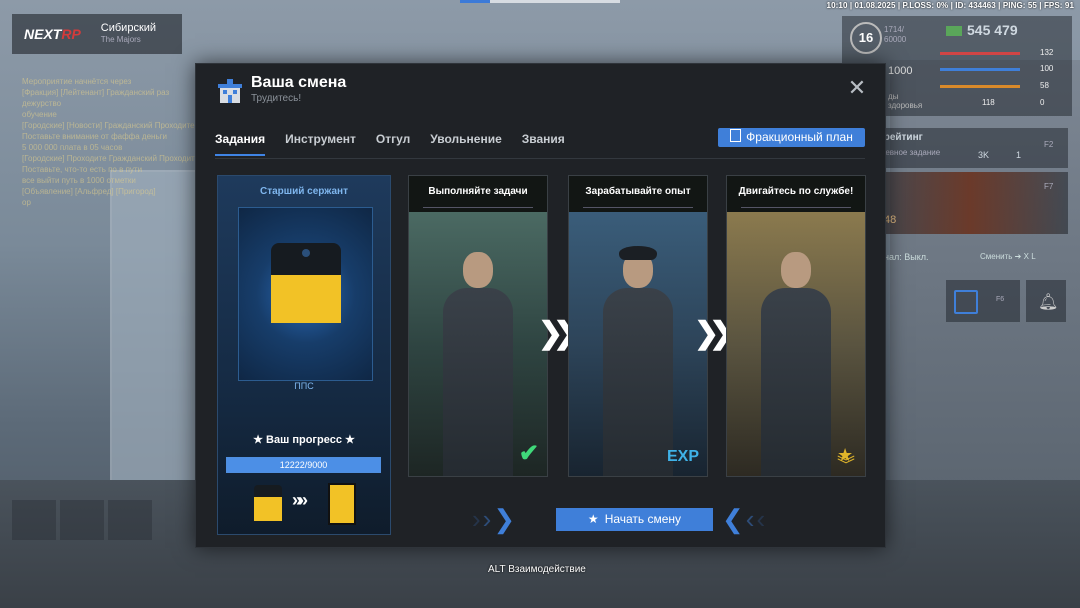 This screenshot has height=608, width=1080. What do you see at coordinates (303, 191) in the screenshot?
I see `rank-title: Старший сержант` at bounding box center [303, 191].